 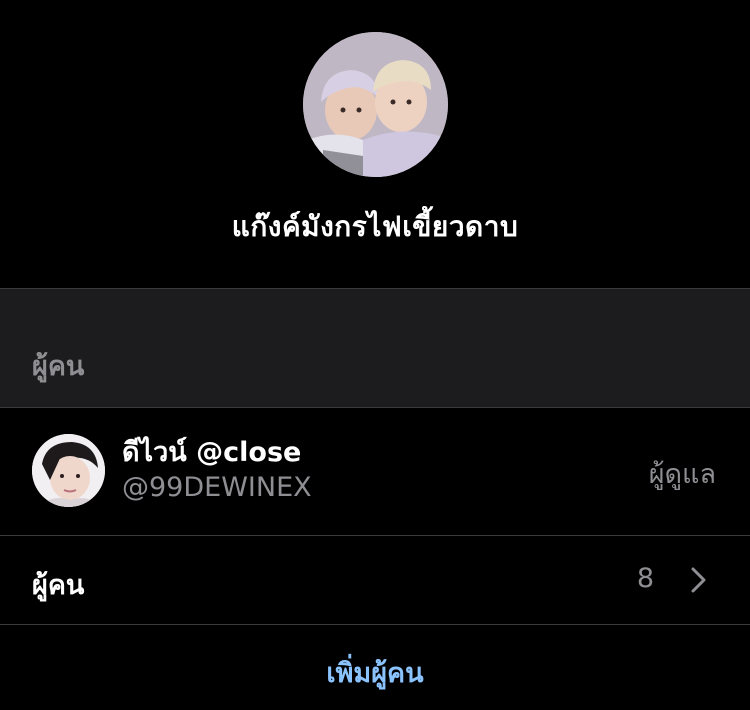 What do you see at coordinates (375, 226) in the screenshot?
I see `group-name: แก๊งค์มังกรไฟเขี้ยวดาบ` at bounding box center [375, 226].